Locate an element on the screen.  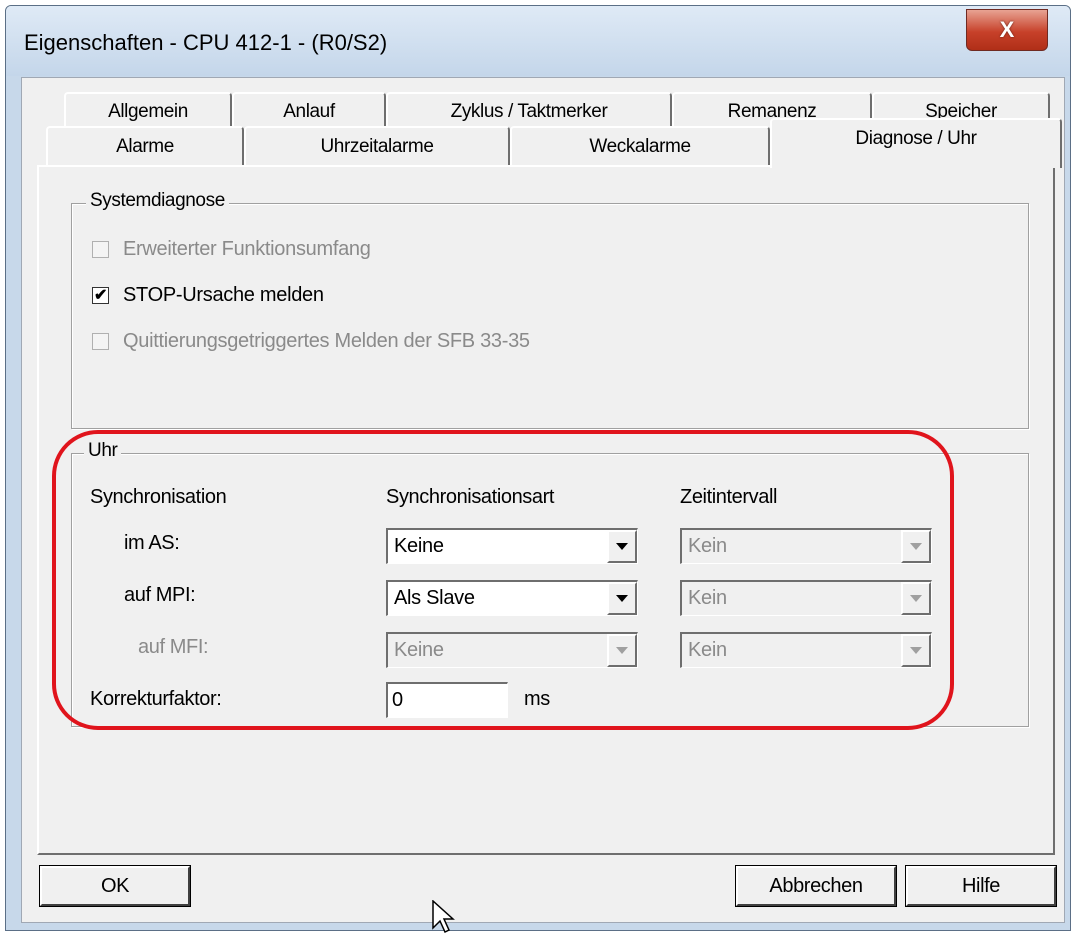
tab-uhrzeitalarme: Uhrzeitalarme is located at coordinates (377, 146).